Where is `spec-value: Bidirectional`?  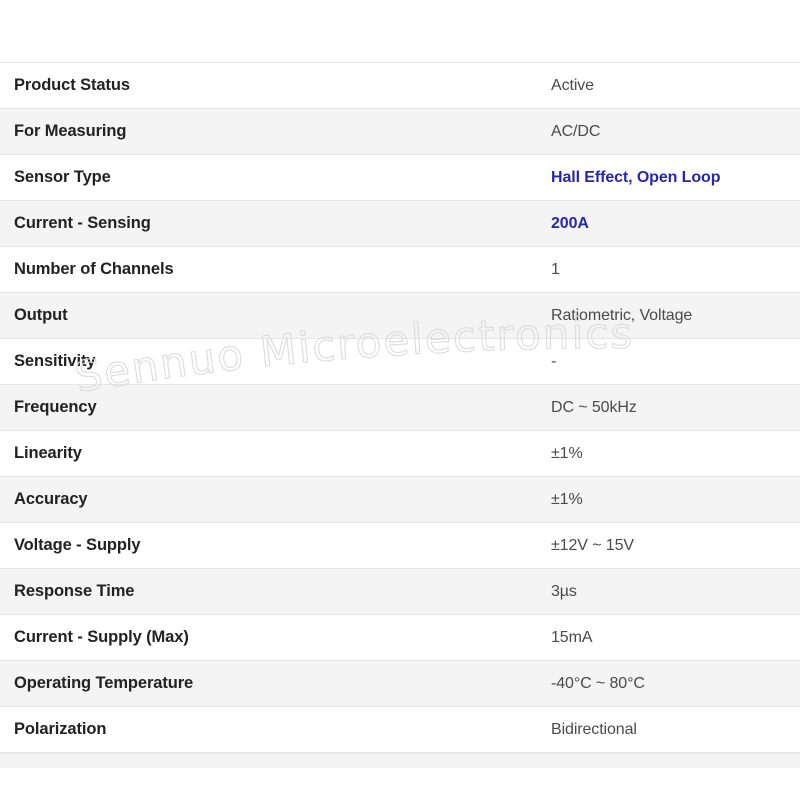 spec-value: Bidirectional is located at coordinates (675, 729).